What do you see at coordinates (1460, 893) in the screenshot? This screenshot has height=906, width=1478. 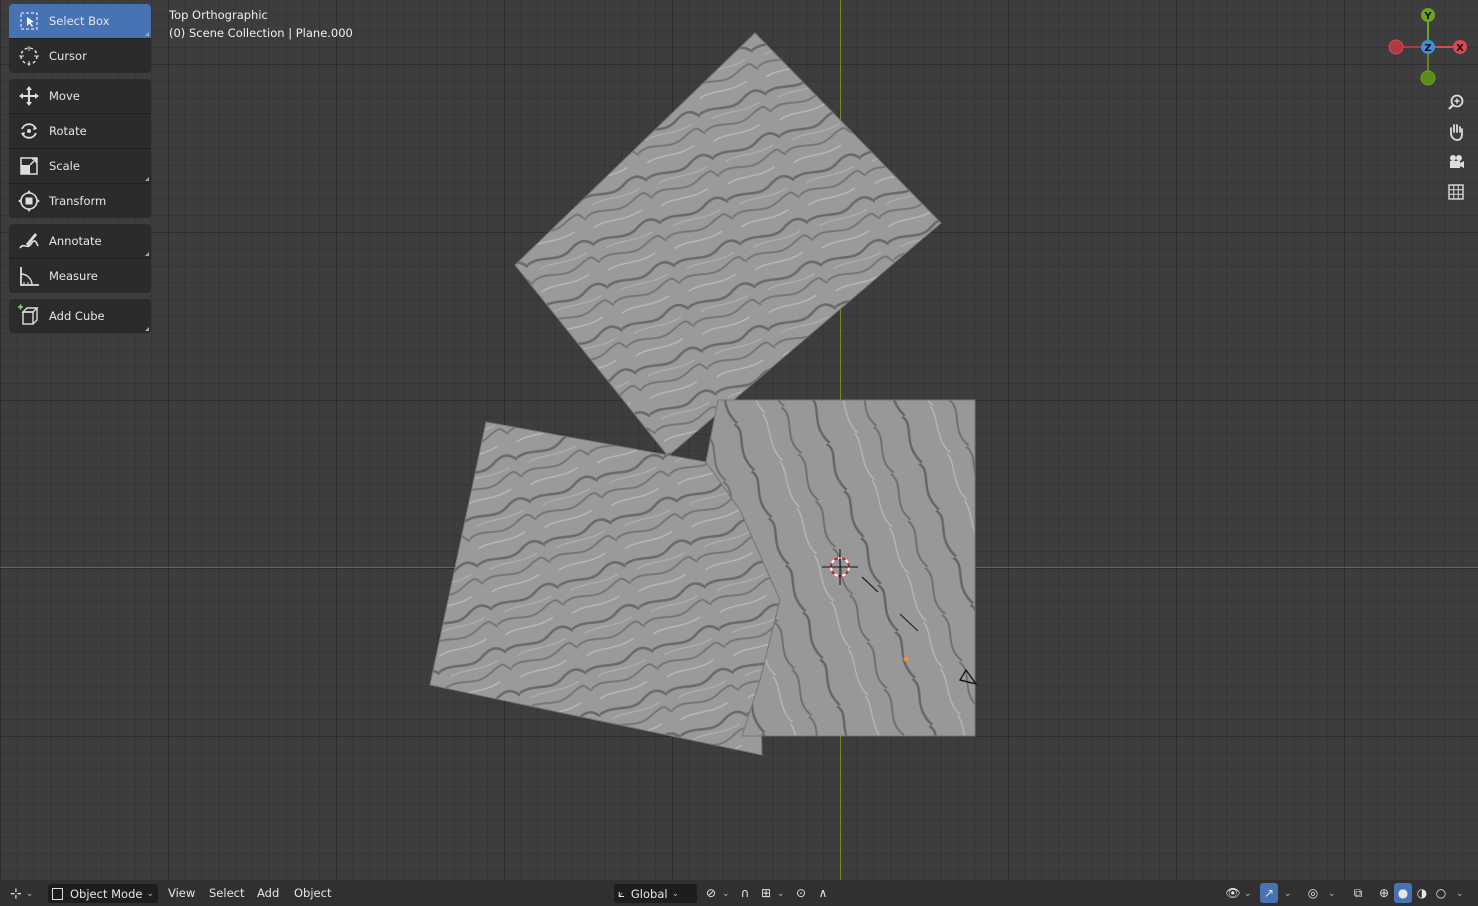 I see `shading-chevron-icon: ⌄` at bounding box center [1460, 893].